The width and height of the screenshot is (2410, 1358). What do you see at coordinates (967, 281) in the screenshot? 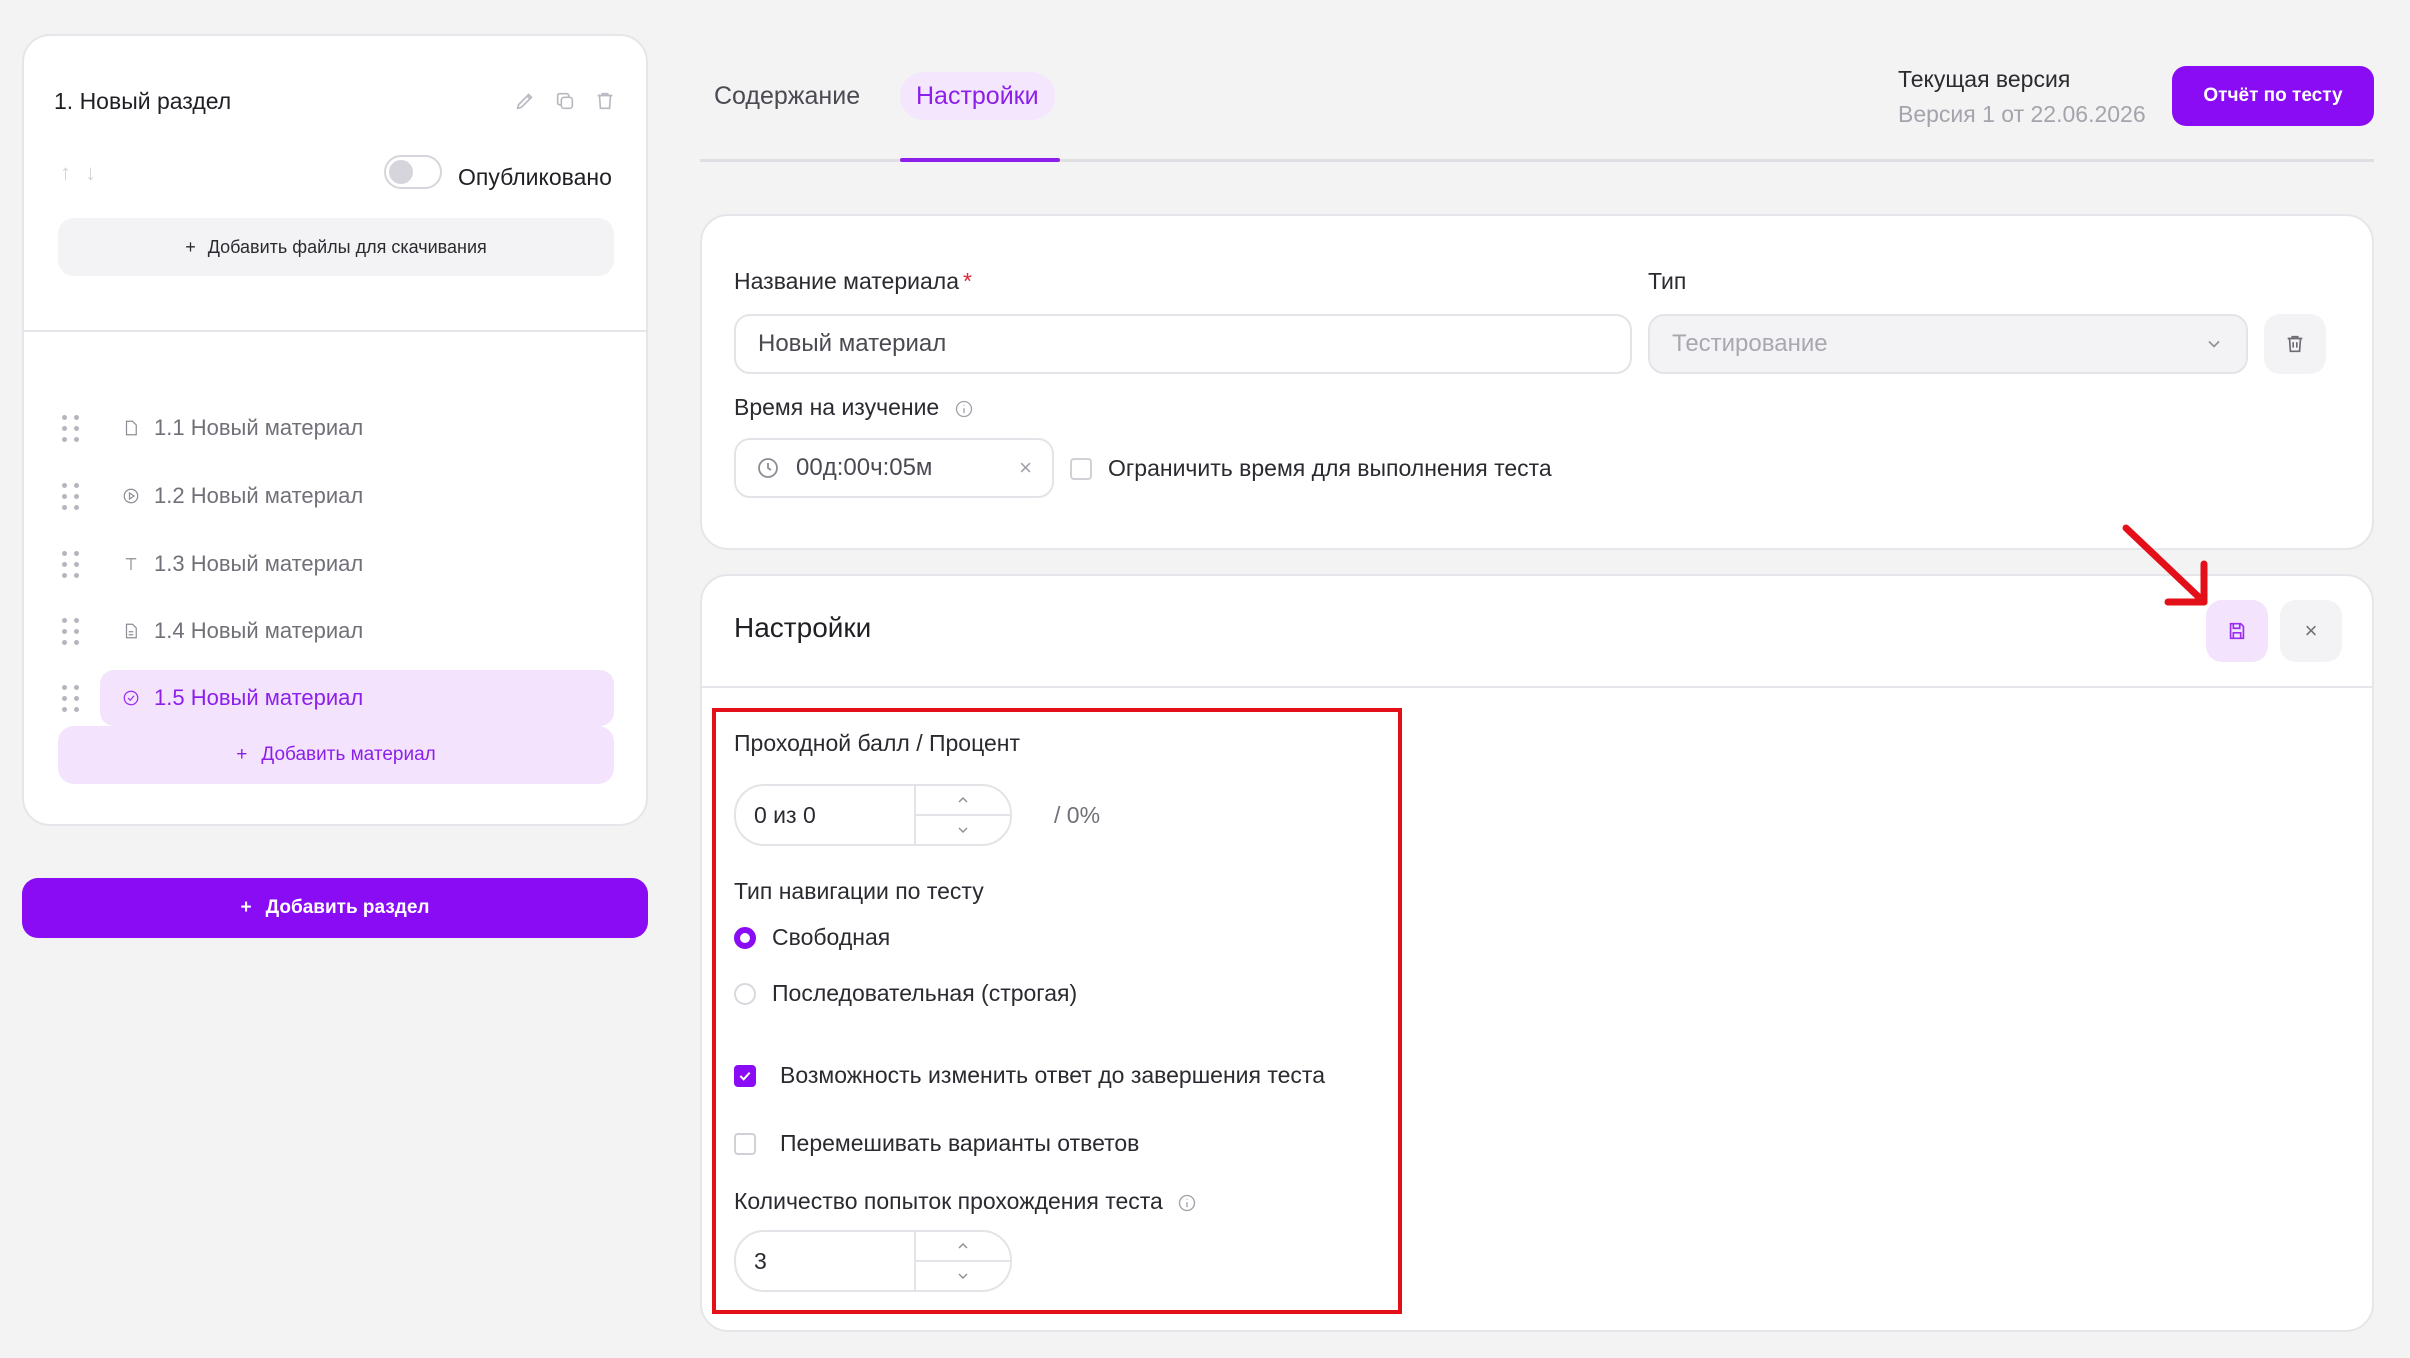
I see `required-mark: *` at bounding box center [967, 281].